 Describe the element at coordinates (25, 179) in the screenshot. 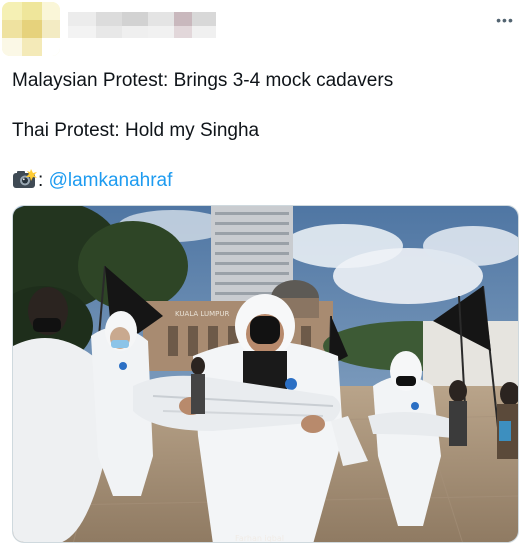

I see `camera-with-flash-icon` at that location.